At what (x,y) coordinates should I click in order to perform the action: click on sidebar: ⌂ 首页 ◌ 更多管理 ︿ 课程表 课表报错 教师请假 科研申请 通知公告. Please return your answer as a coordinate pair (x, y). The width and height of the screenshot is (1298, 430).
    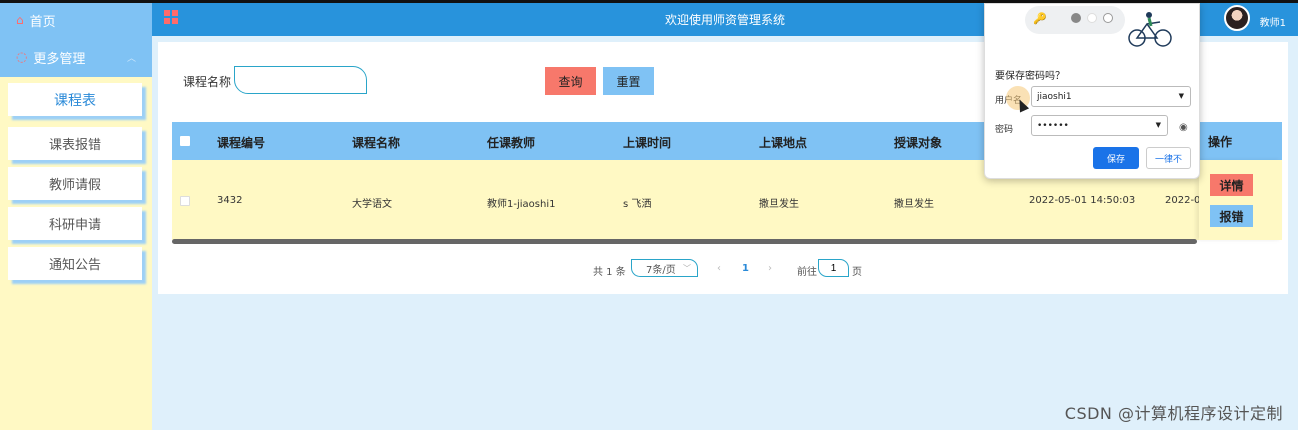
    Looking at the image, I should click on (76, 216).